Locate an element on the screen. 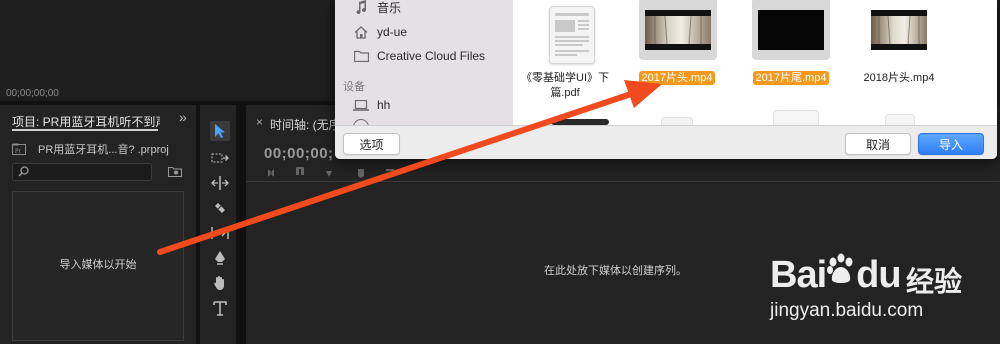 The width and height of the screenshot is (1000, 344). razor-tool is located at coordinates (220, 208).